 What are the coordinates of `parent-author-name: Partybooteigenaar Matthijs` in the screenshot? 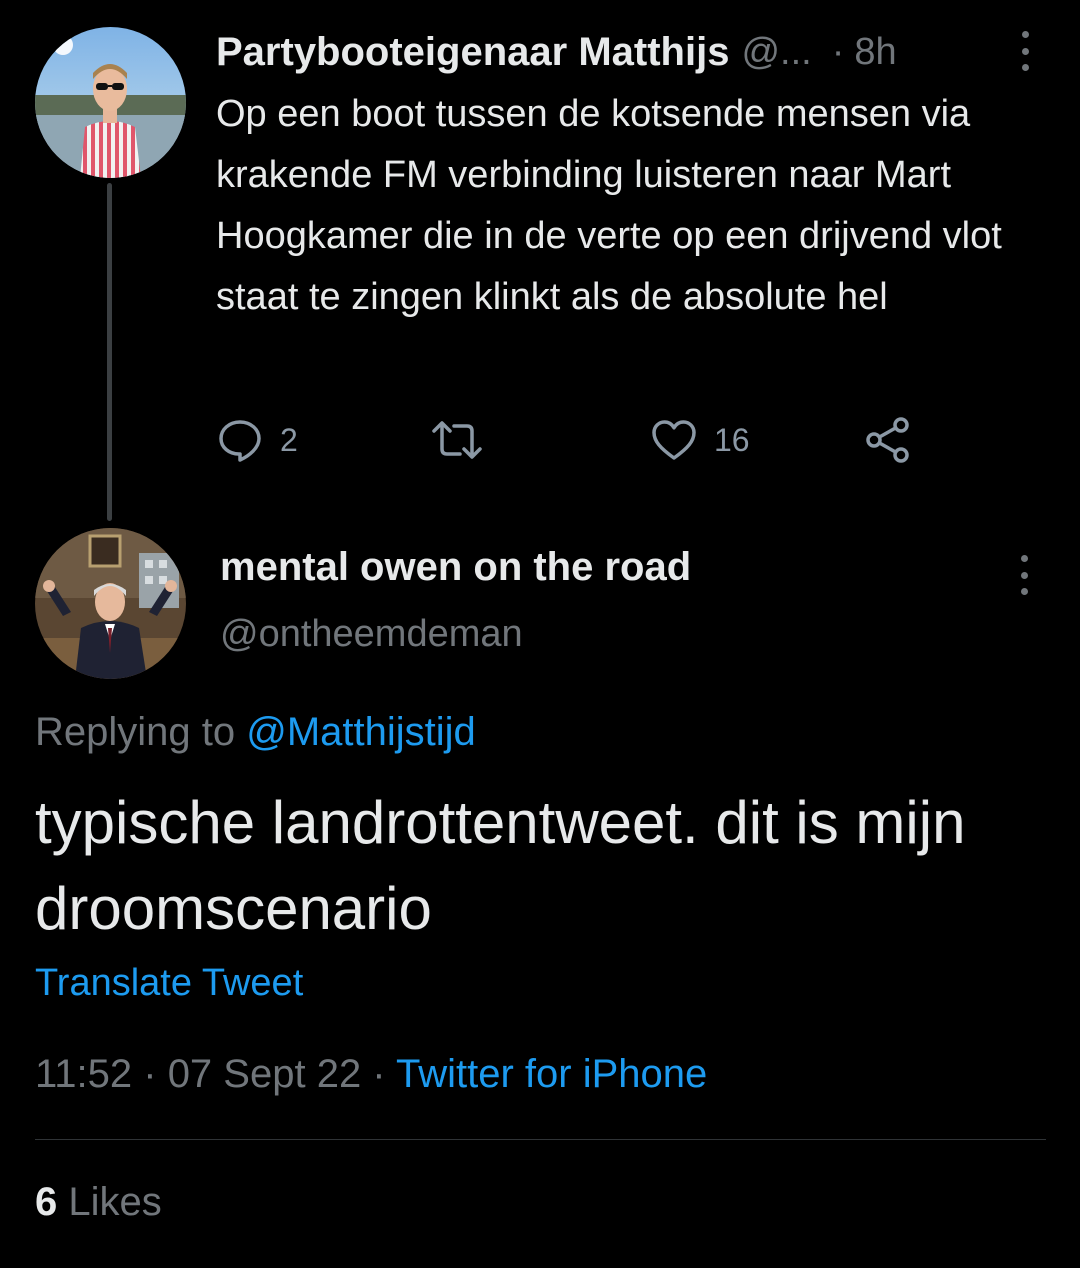 It's located at (472, 52).